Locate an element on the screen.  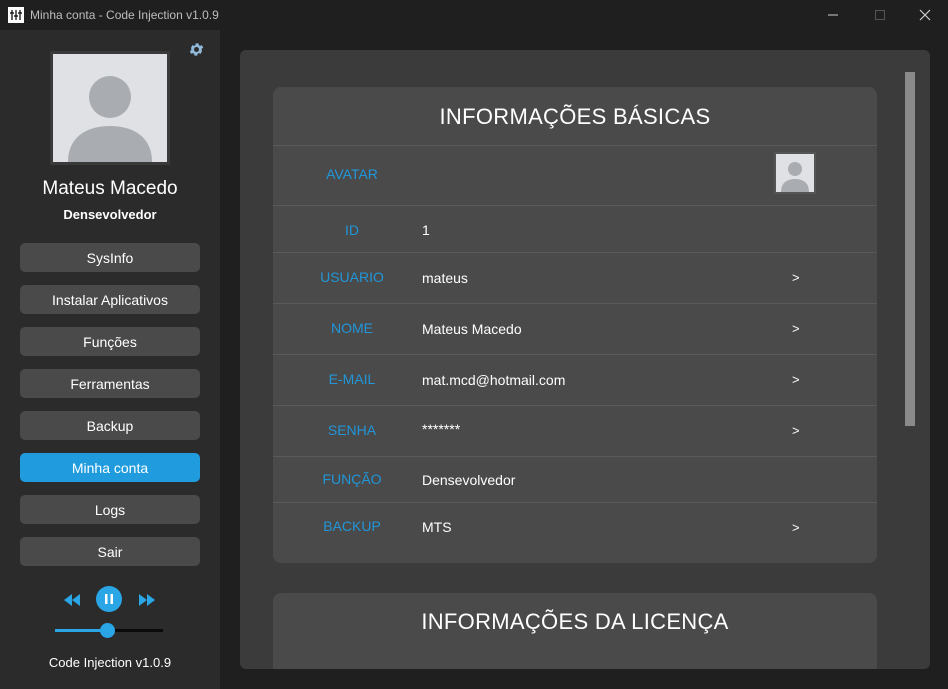
license-info-card: INFORMAÇÕES DA LICENÇA is located at coordinates (575, 631).